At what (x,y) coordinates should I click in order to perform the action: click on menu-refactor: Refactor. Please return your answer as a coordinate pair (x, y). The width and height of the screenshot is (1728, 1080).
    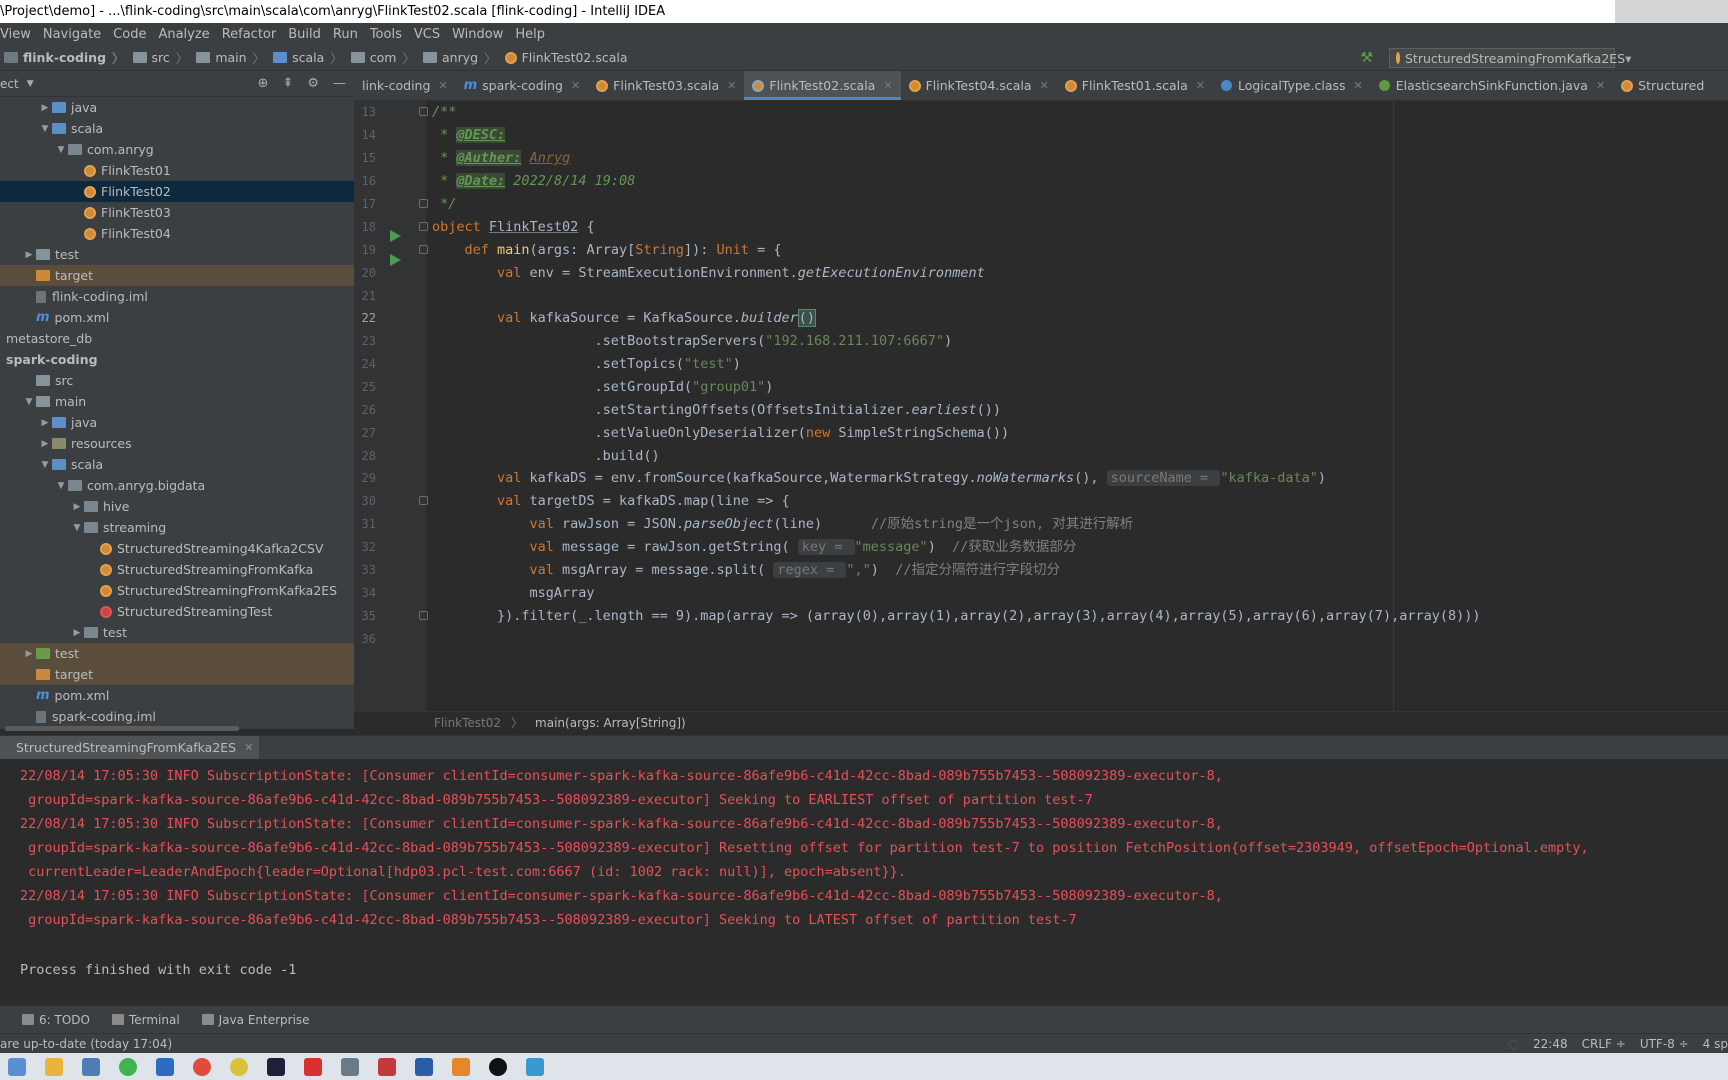
    Looking at the image, I should click on (249, 34).